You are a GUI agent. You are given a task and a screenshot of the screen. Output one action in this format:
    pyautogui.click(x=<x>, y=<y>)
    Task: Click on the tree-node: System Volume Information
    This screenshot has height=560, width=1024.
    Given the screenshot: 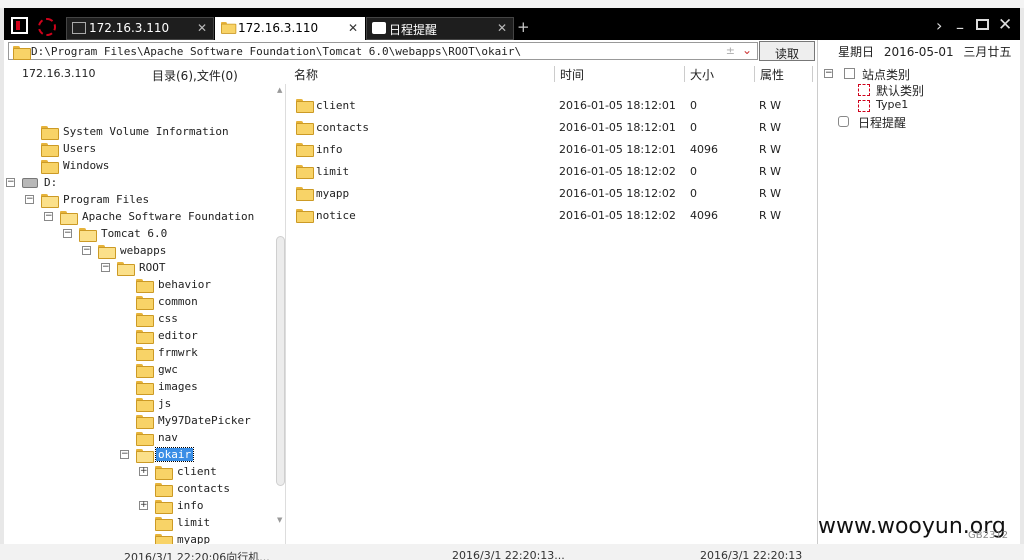 What is the action you would take?
    pyautogui.click(x=139, y=132)
    